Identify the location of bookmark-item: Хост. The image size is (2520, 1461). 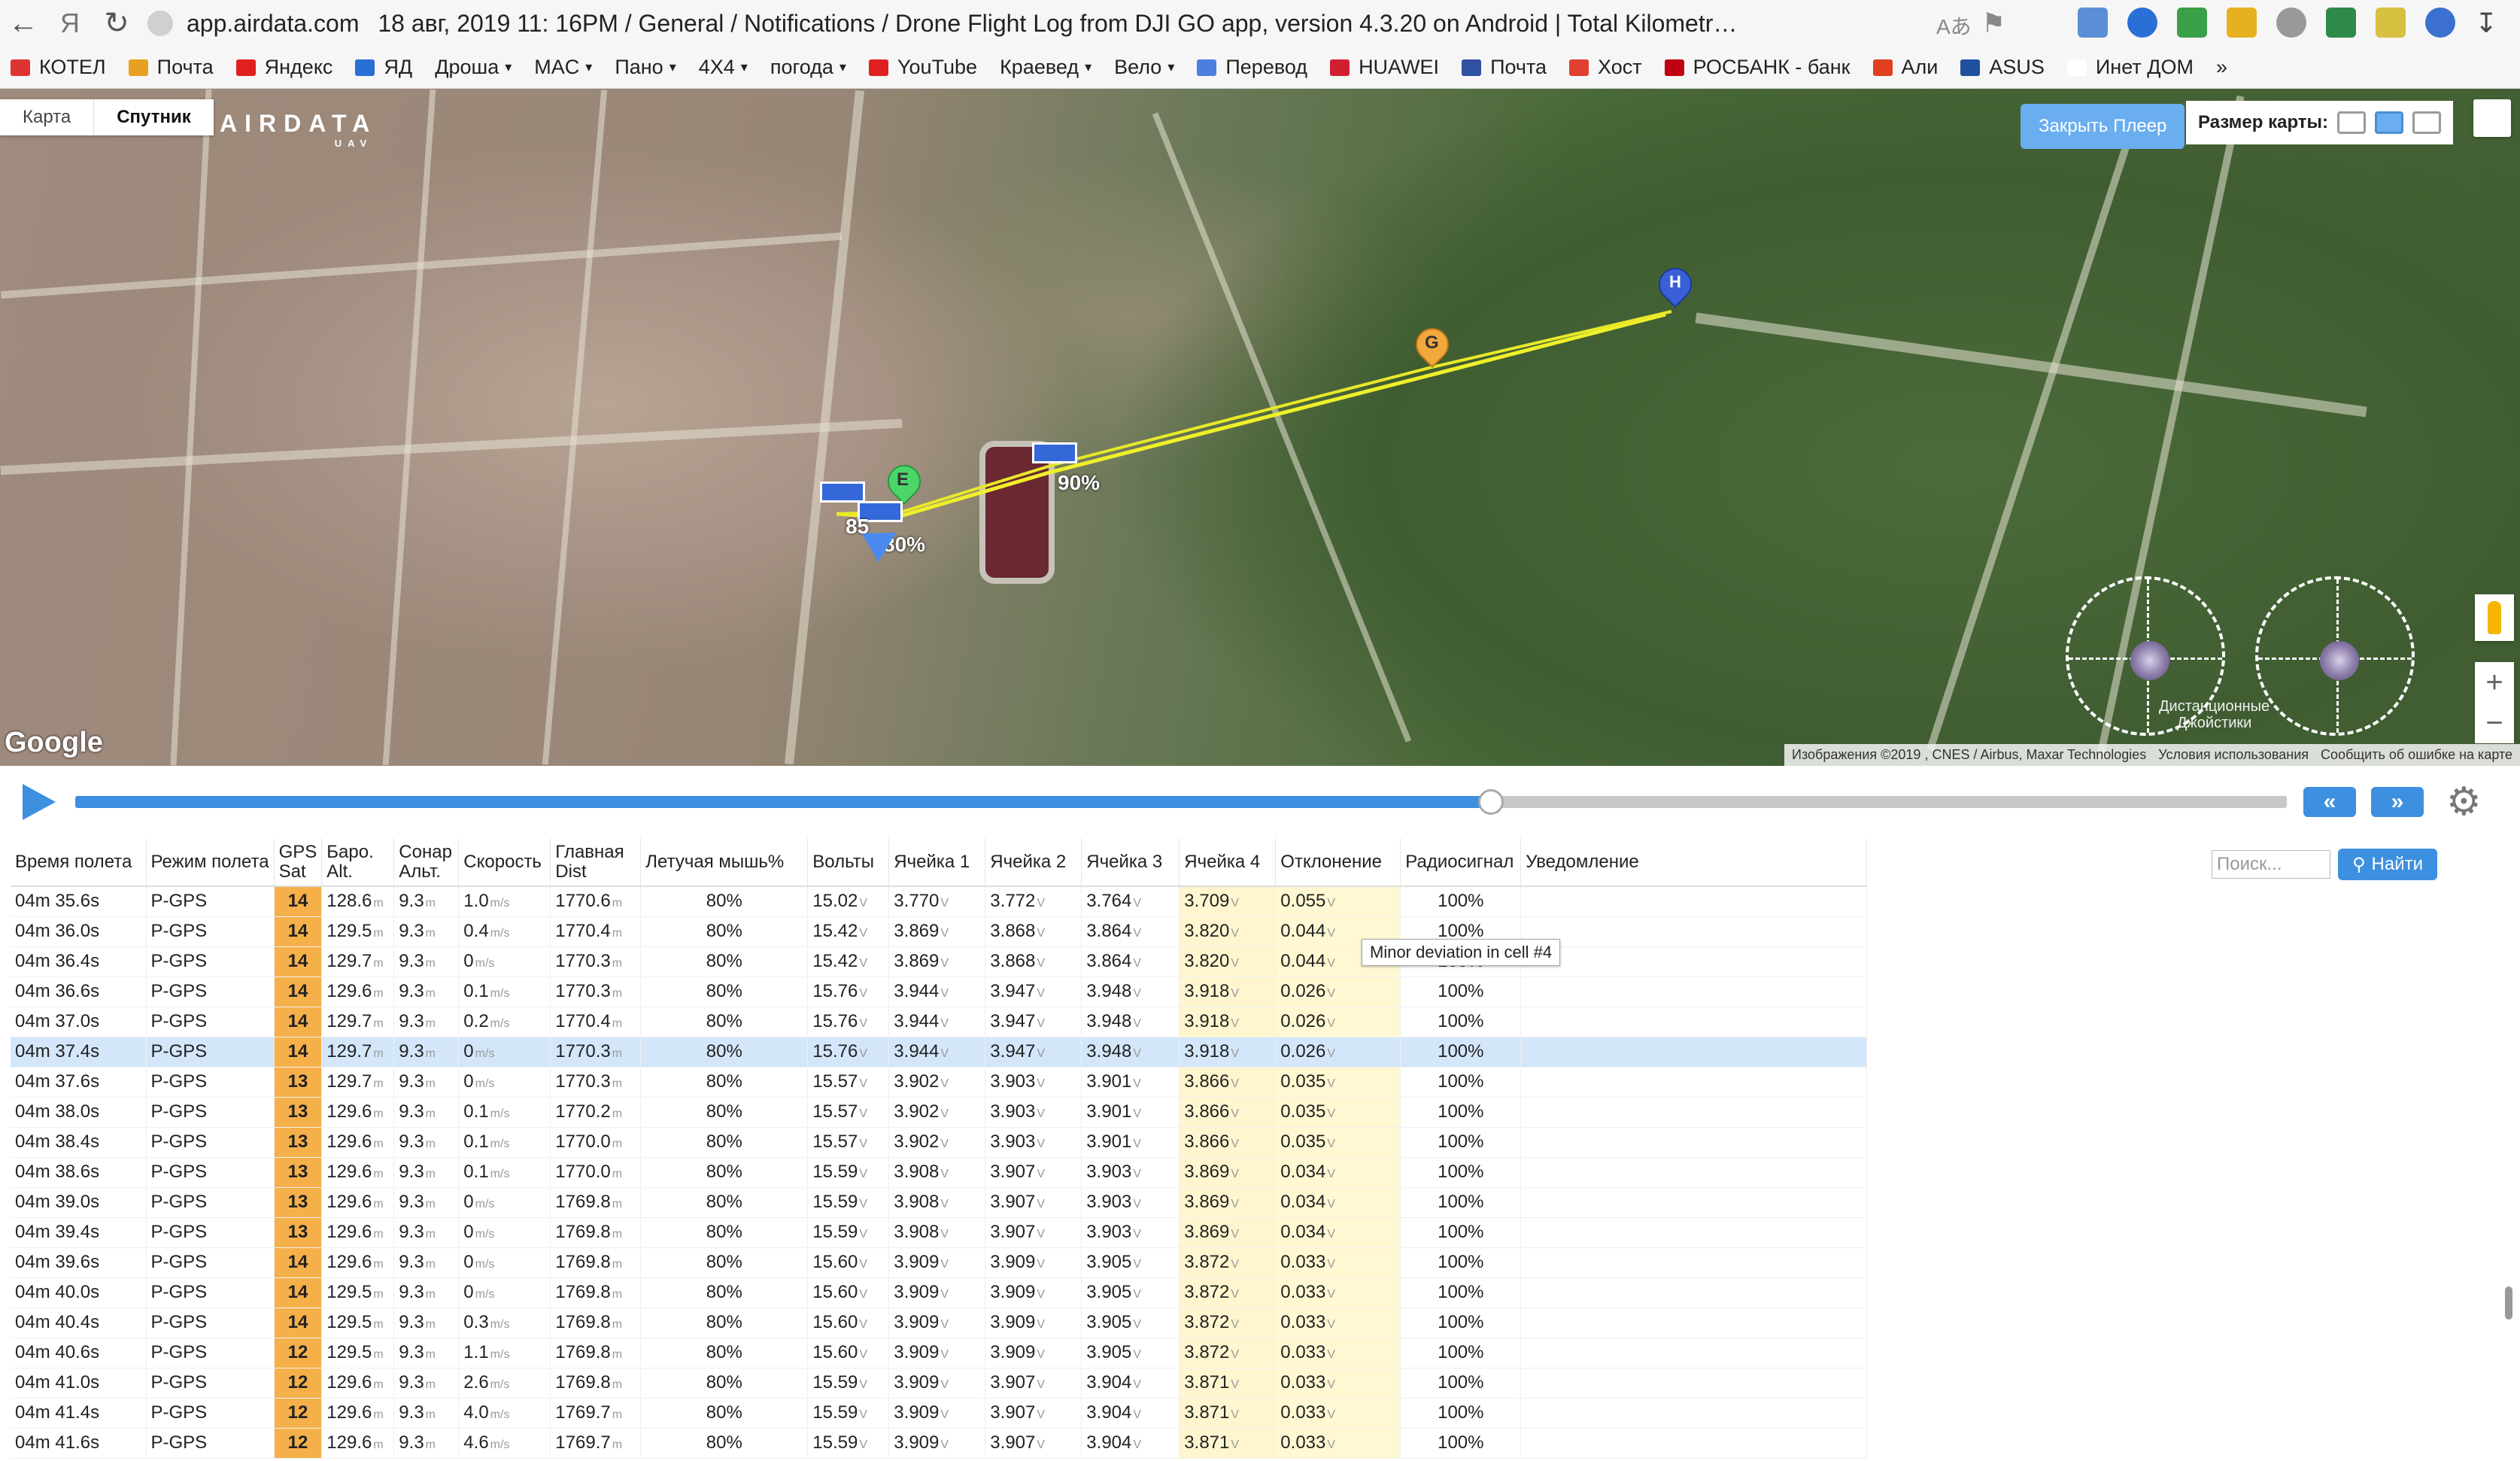
(1605, 67).